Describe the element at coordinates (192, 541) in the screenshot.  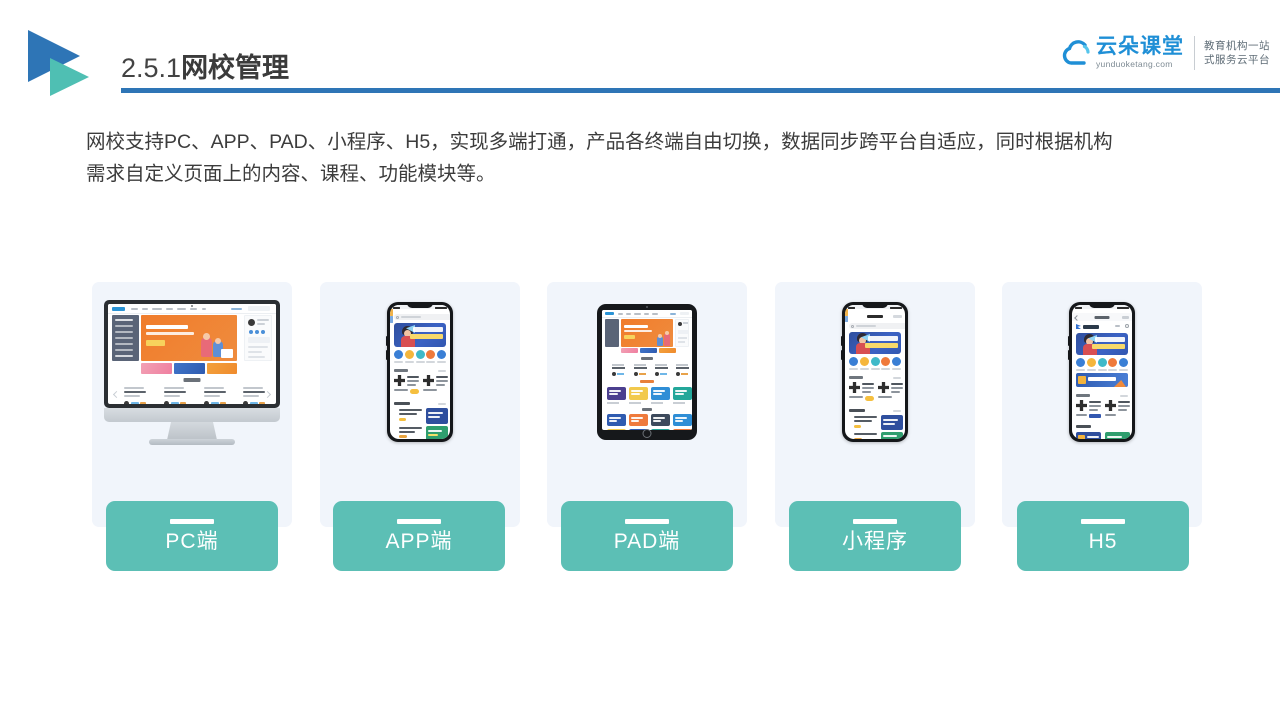
I see `platform-label-text: PC端` at that location.